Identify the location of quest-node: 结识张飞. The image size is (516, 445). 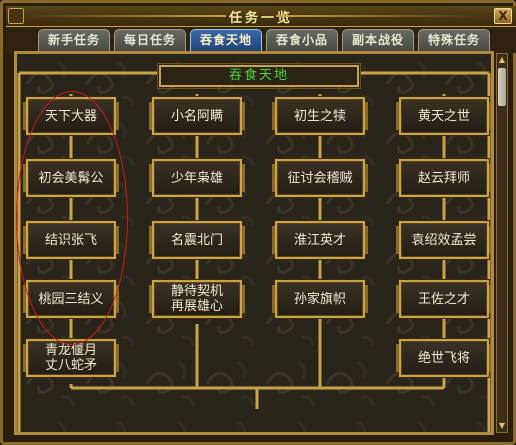
(71, 240).